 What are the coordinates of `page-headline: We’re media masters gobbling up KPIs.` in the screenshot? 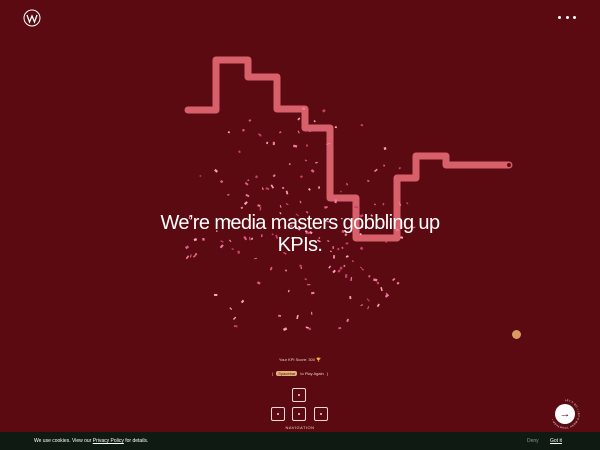 It's located at (300, 234).